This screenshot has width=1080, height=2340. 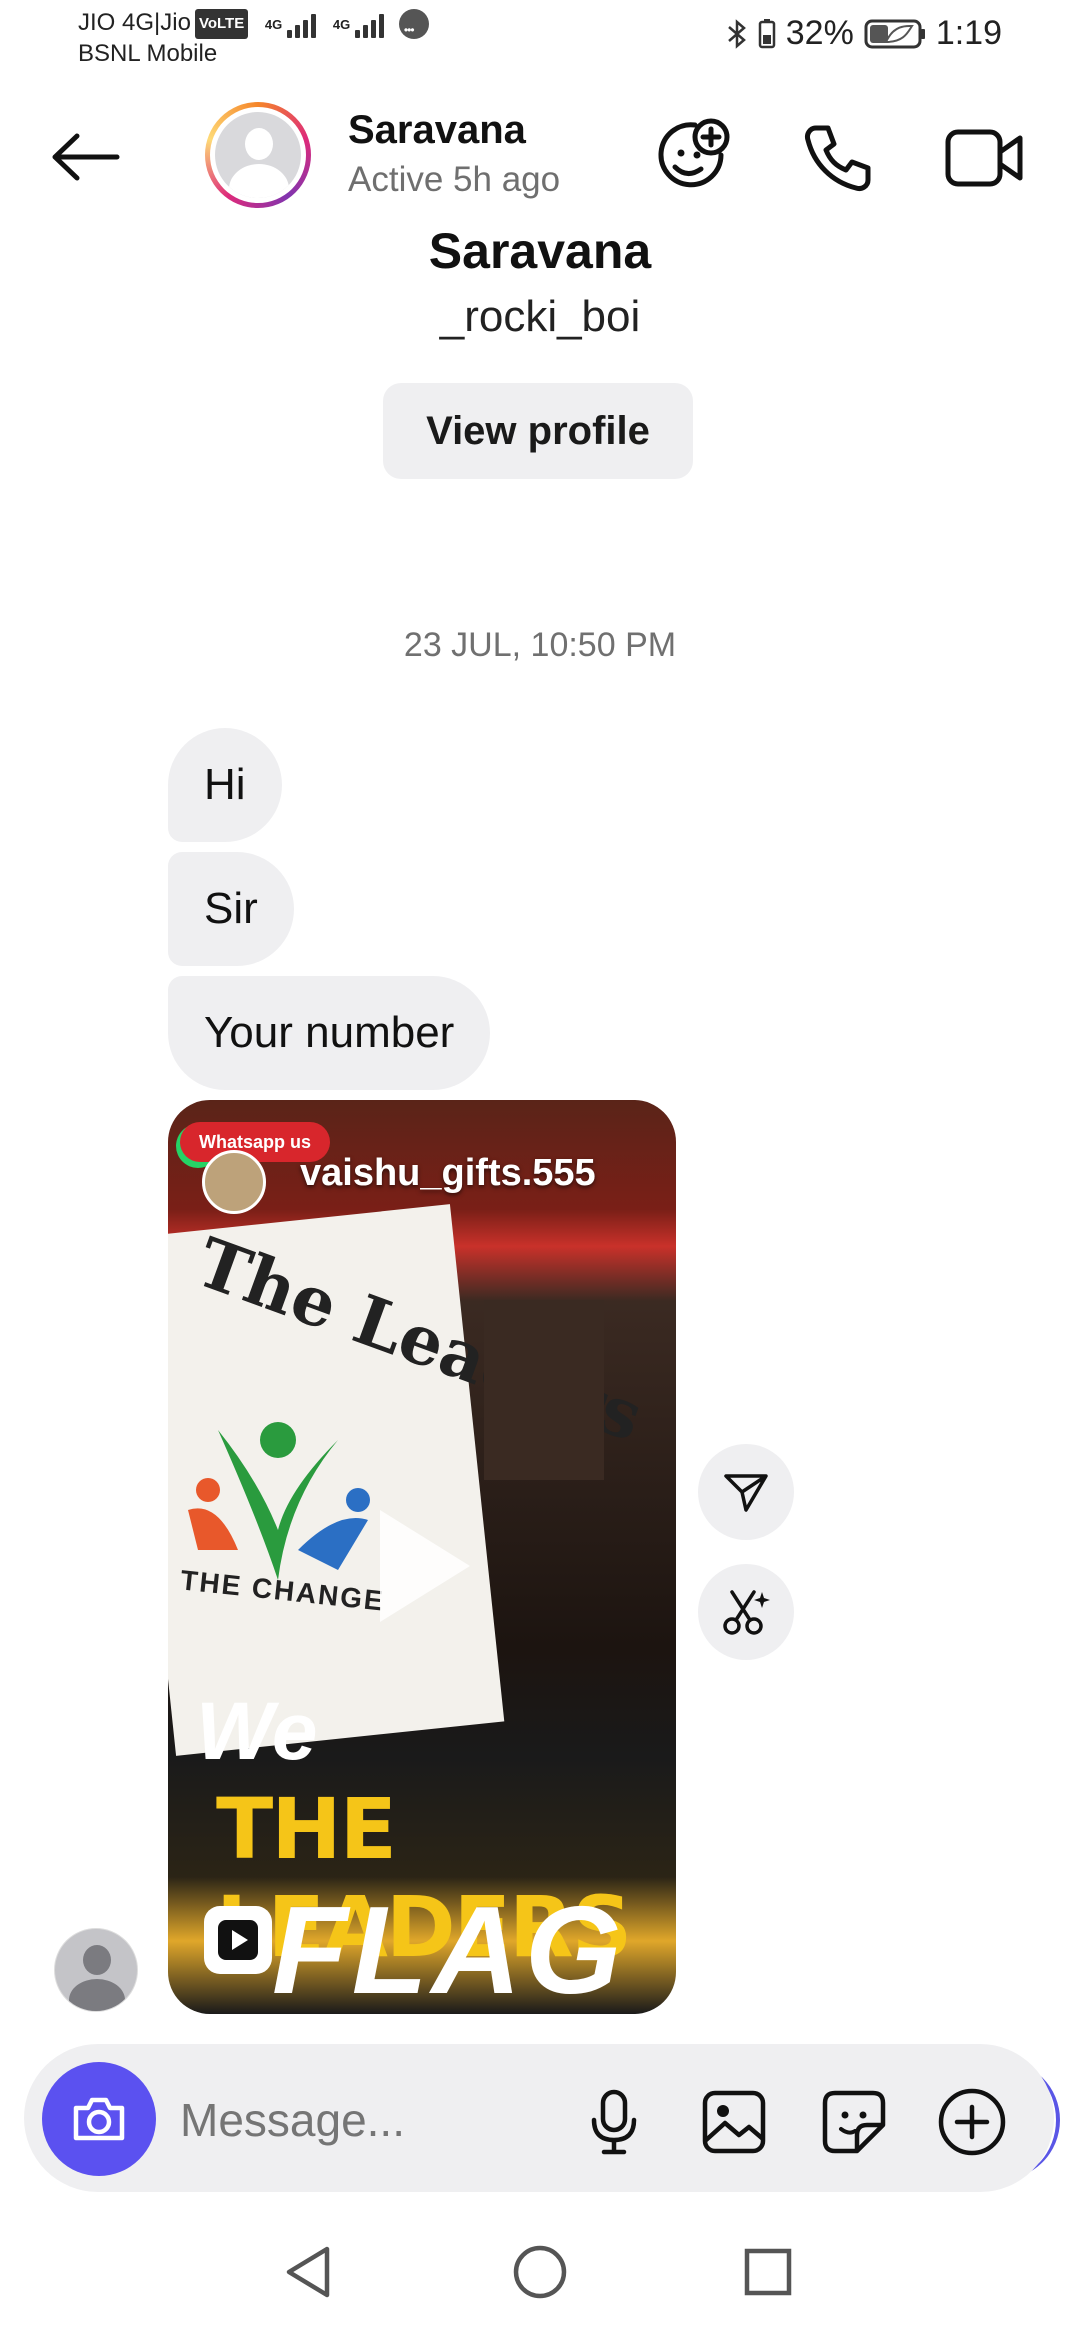 I want to click on view-profile-button: View profile, so click(x=538, y=431).